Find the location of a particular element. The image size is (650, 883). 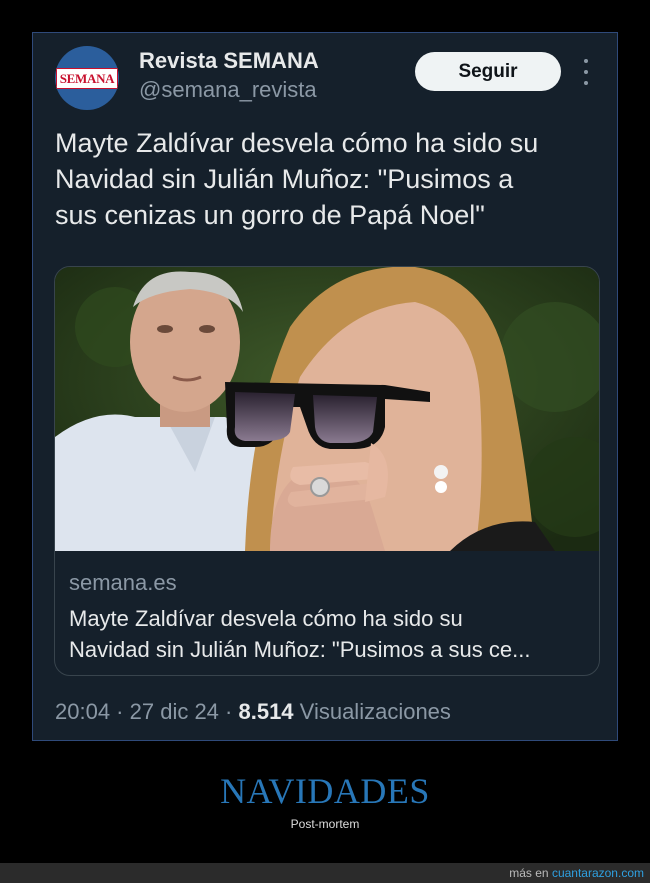

caption-subtitle: Post-mortem is located at coordinates (325, 824).